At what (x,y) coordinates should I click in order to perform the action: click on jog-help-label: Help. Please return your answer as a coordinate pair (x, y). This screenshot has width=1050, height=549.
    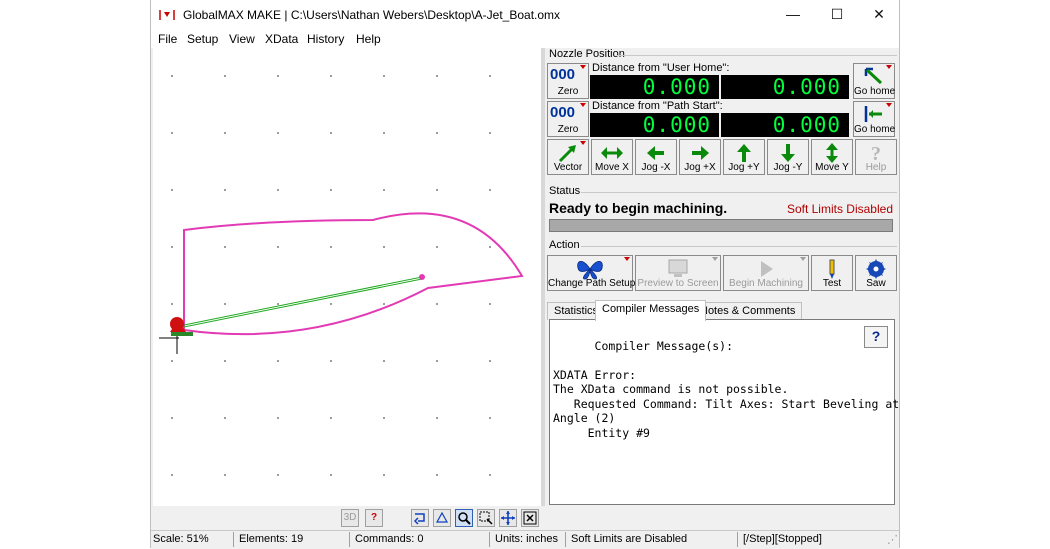
    Looking at the image, I should click on (876, 167).